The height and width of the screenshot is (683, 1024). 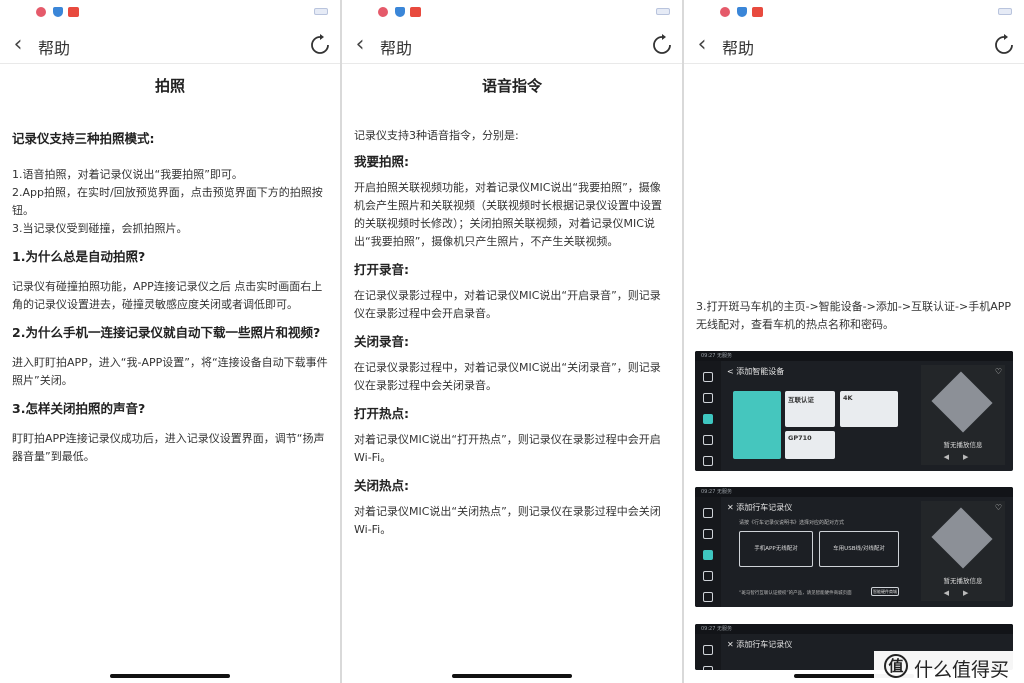 What do you see at coordinates (167, 201) in the screenshot?
I see `list-item: 2.App拍照，在实时/回放预览界面，点击预览界面下方的拍照按钮。` at bounding box center [167, 201].